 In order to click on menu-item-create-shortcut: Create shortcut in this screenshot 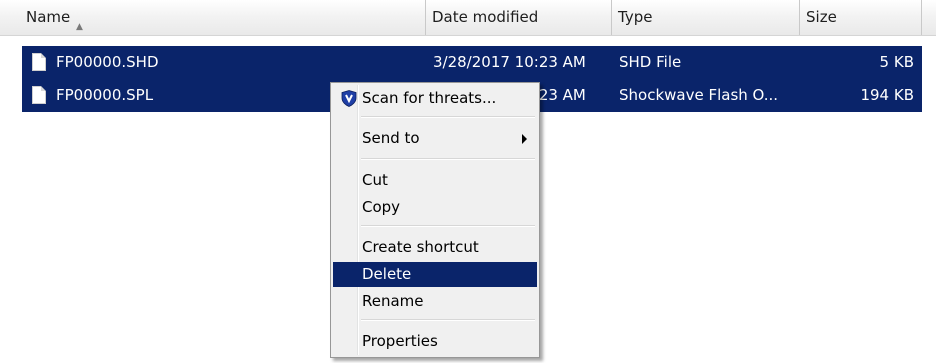, I will do `click(435, 247)`.